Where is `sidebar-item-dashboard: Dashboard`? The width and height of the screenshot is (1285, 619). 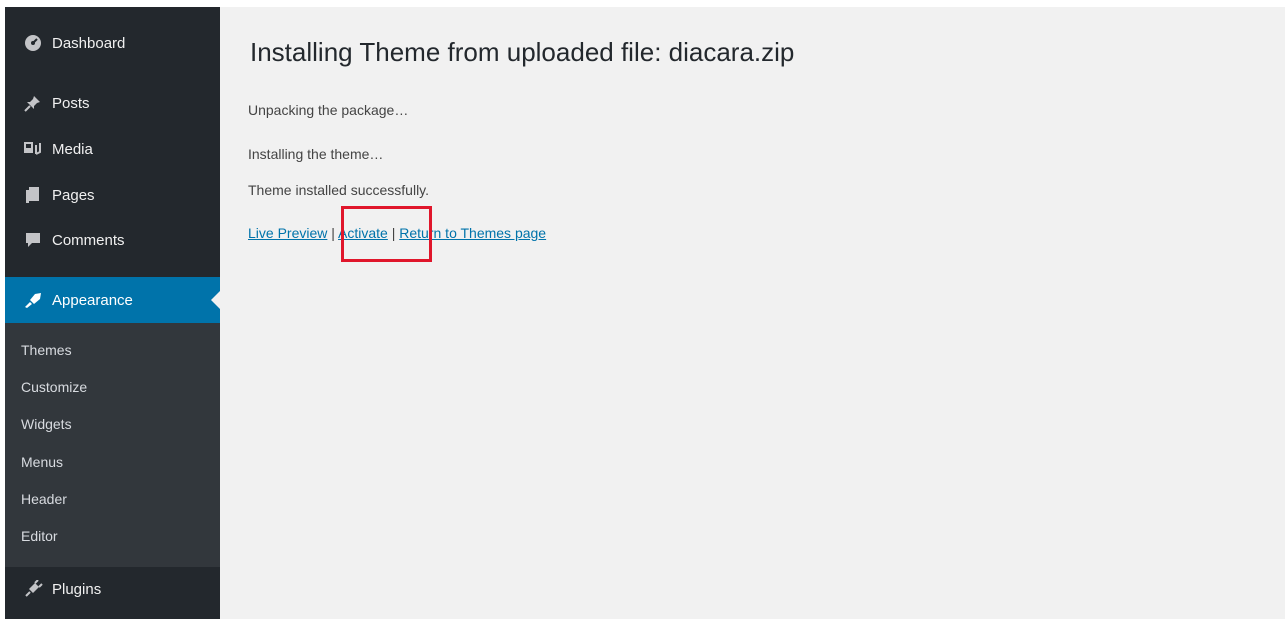
sidebar-item-dashboard: Dashboard is located at coordinates (112, 43).